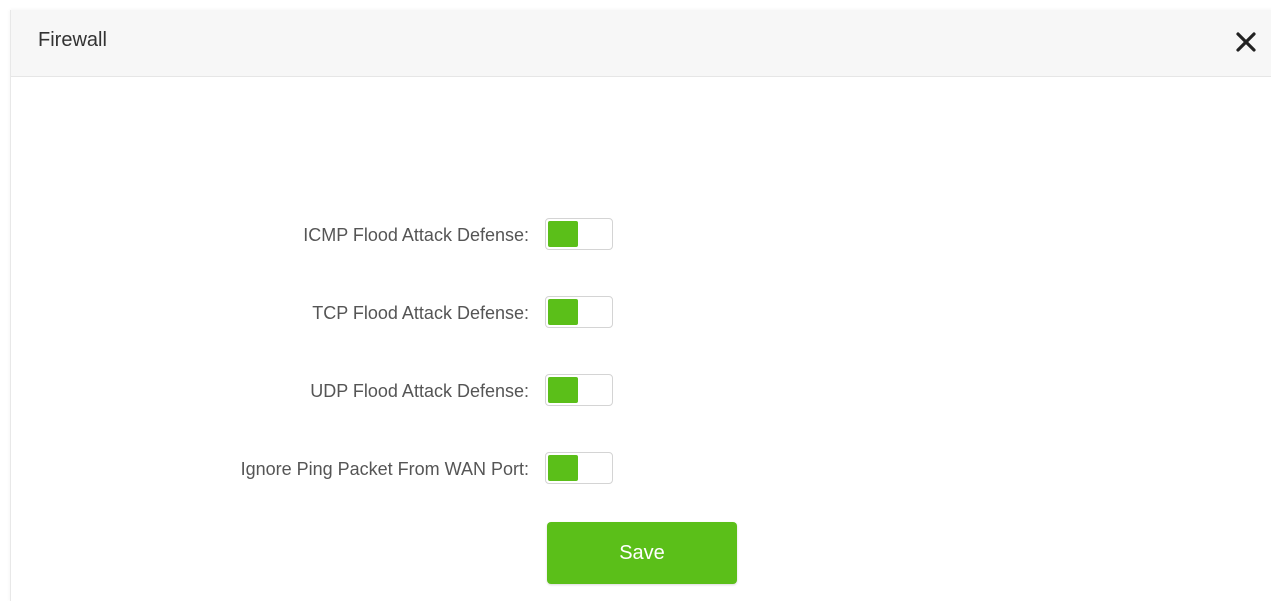 This screenshot has height=601, width=1271. I want to click on dialog-header: Firewall, so click(641, 43).